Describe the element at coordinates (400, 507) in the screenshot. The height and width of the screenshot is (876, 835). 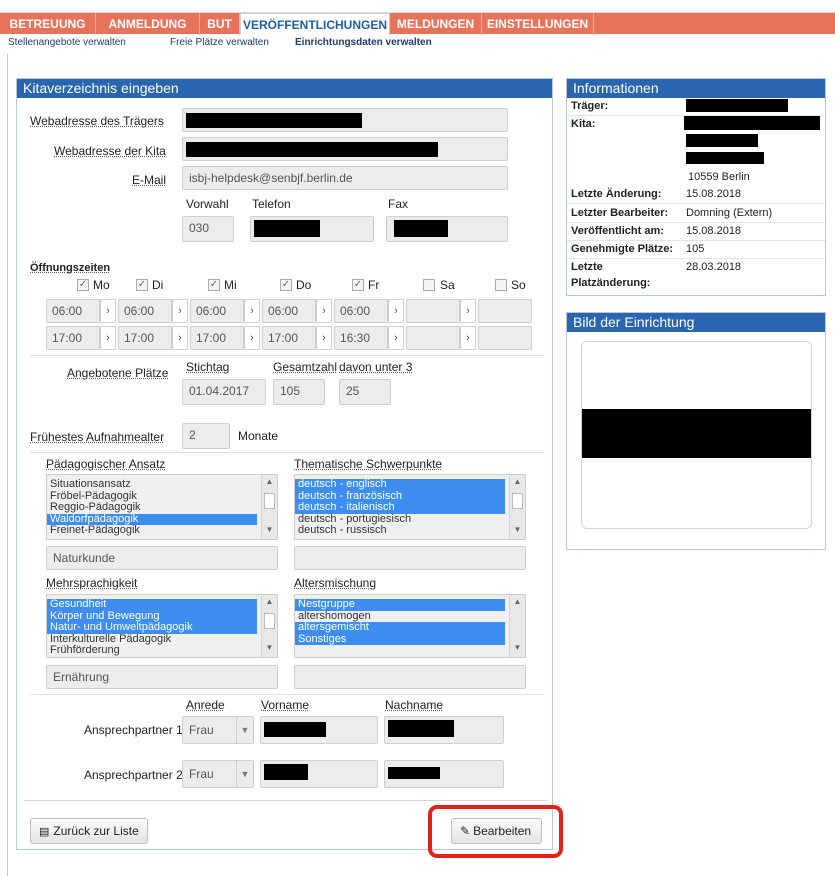
I see `list-item: deutsch - italienisch` at that location.